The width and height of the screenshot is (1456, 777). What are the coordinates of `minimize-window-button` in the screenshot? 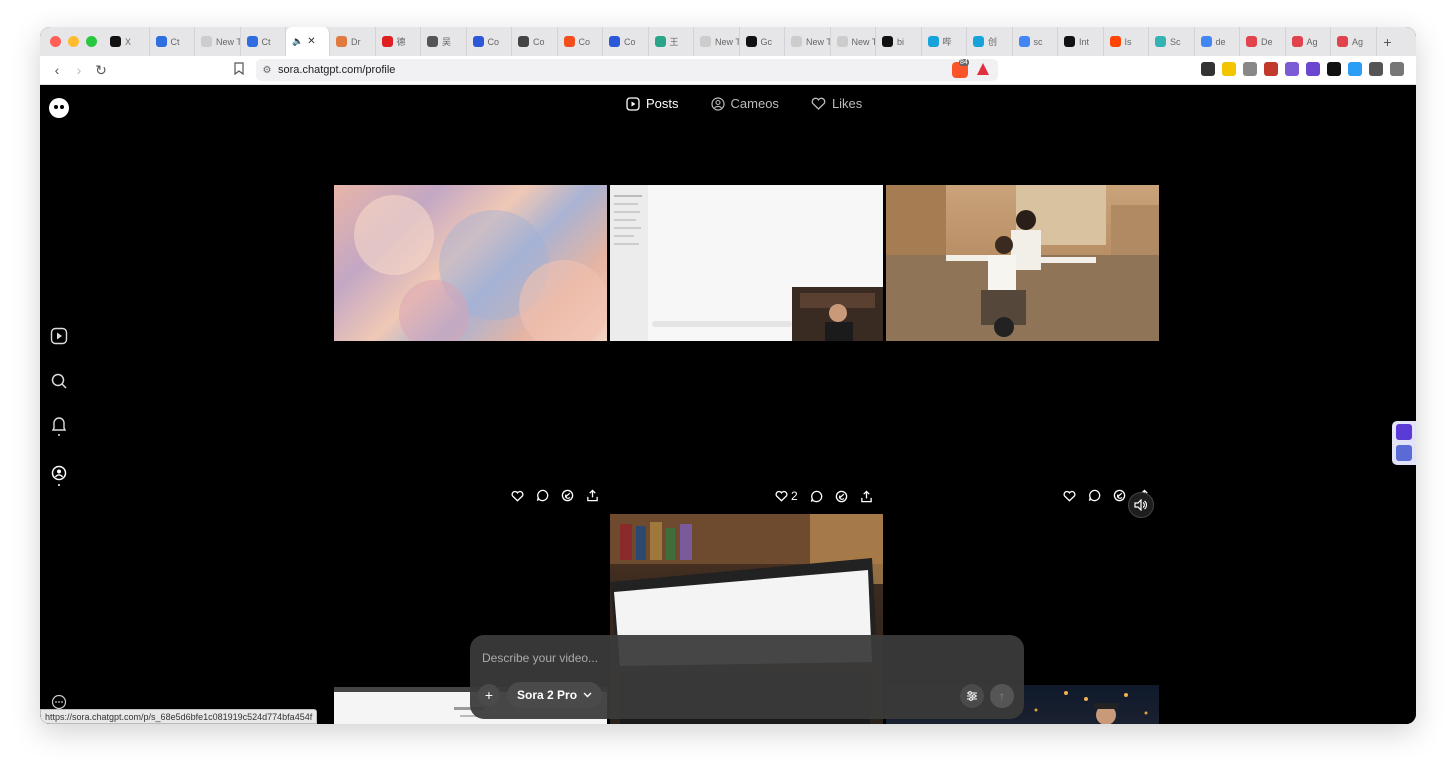 It's located at (73, 41).